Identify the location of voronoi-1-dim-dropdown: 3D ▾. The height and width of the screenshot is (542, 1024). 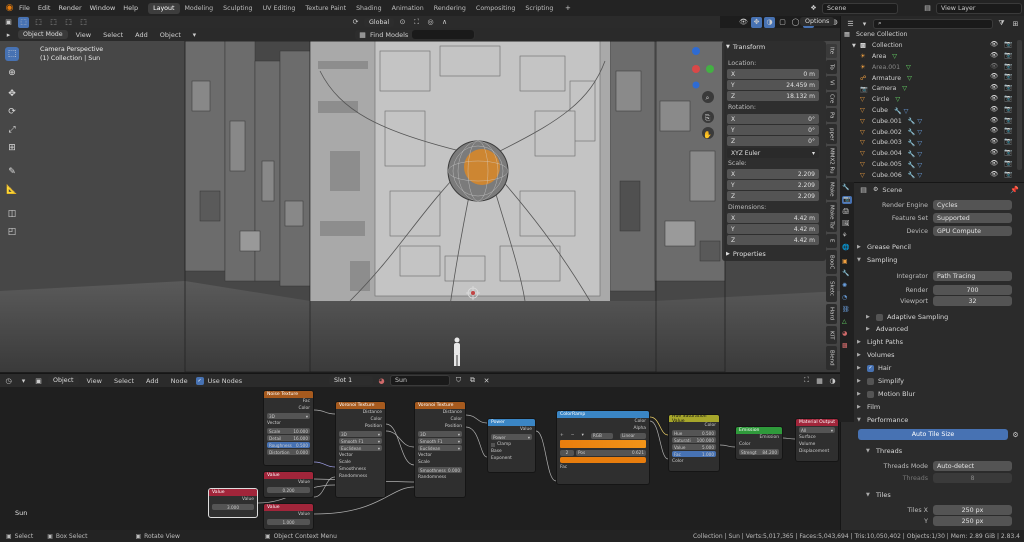
(360, 434).